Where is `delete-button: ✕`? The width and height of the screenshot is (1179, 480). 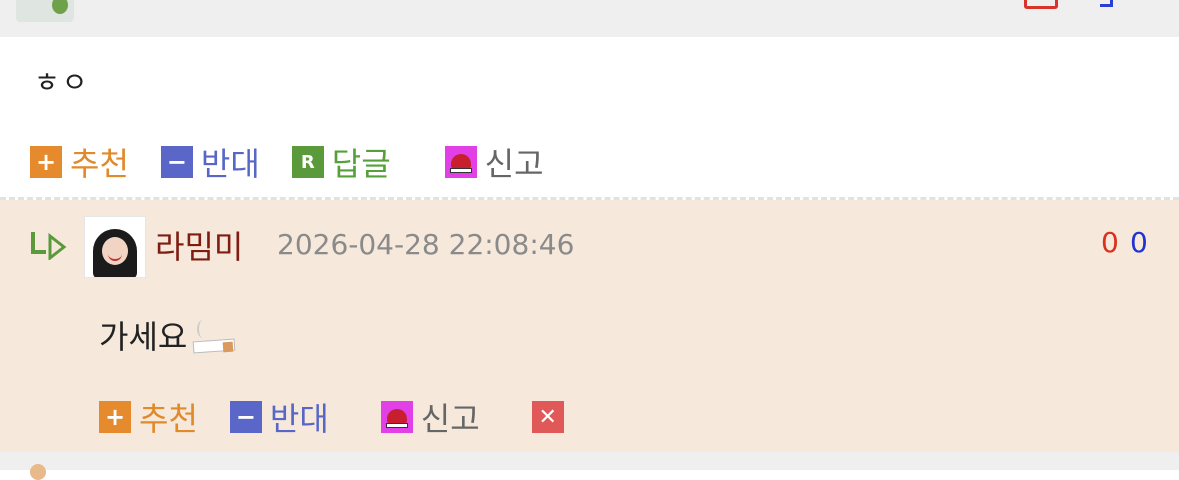 delete-button: ✕ is located at coordinates (551, 417).